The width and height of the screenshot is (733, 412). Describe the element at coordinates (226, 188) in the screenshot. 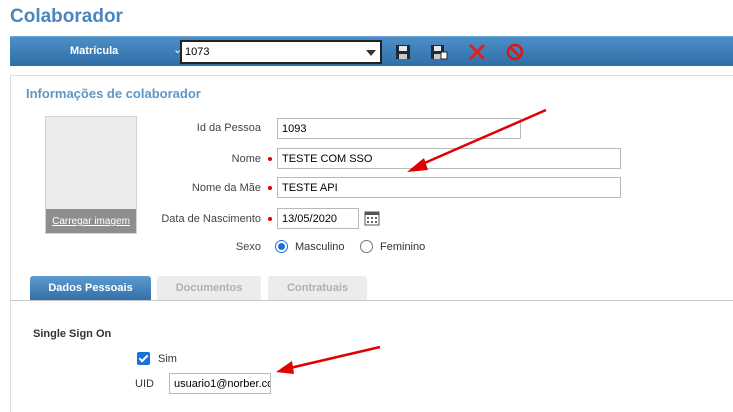

I see `nome-mae-label: Nome da Mãe` at that location.